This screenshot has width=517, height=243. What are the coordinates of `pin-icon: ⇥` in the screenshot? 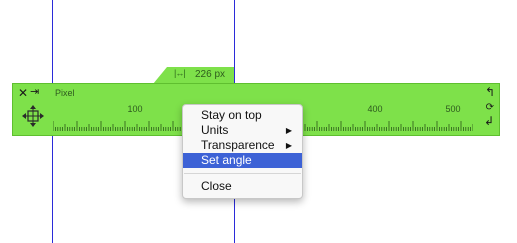 It's located at (34, 92).